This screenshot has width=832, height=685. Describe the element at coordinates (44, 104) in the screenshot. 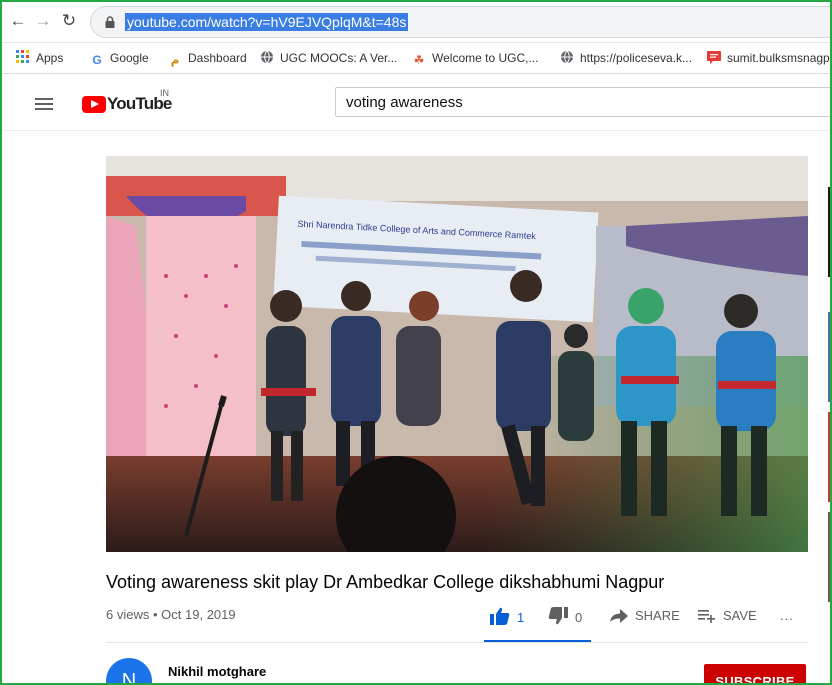

I see `hamburger-menu-icon` at that location.